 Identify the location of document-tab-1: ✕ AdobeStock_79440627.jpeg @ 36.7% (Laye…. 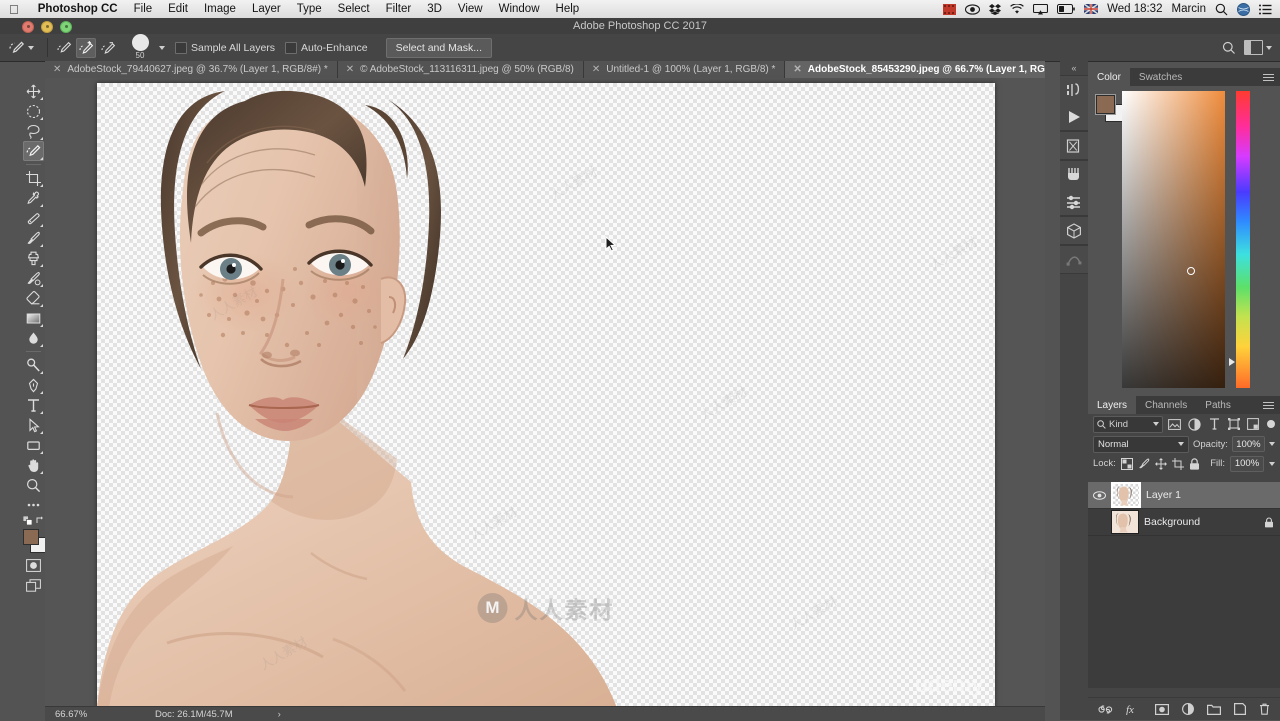
(191, 69).